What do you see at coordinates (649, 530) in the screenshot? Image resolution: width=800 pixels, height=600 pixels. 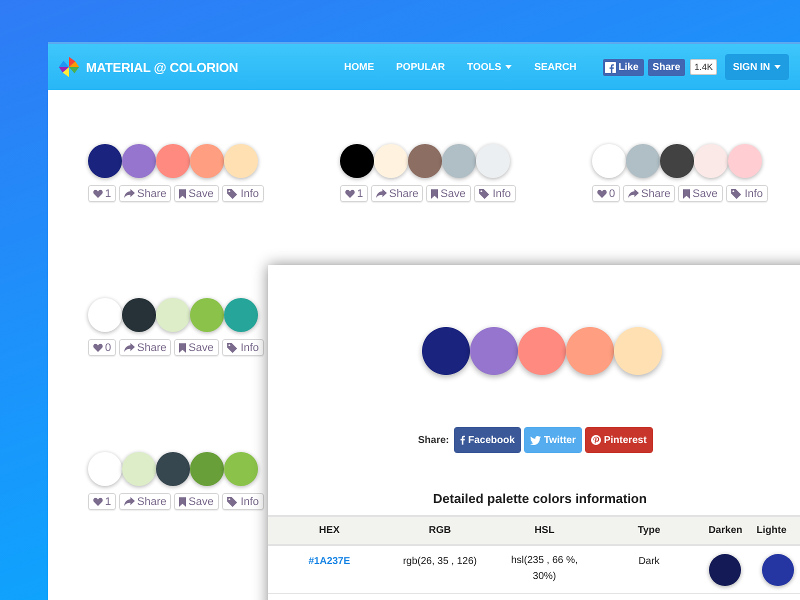 I see `column-header: Type` at bounding box center [649, 530].